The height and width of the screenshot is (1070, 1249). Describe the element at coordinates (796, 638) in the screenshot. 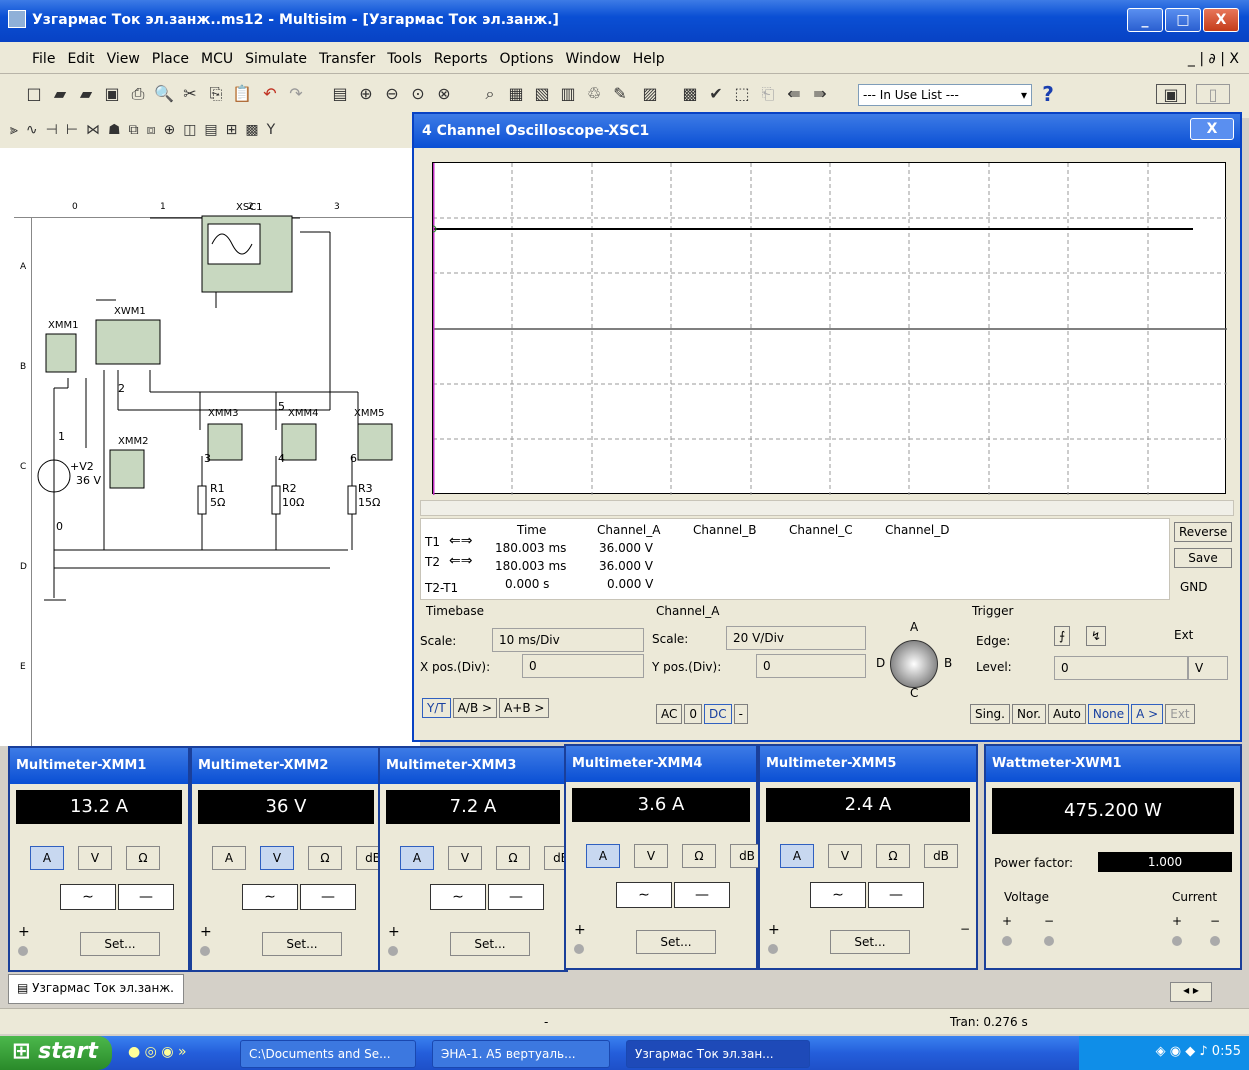

I see `channel-scale-input: 20 V/Div` at that location.